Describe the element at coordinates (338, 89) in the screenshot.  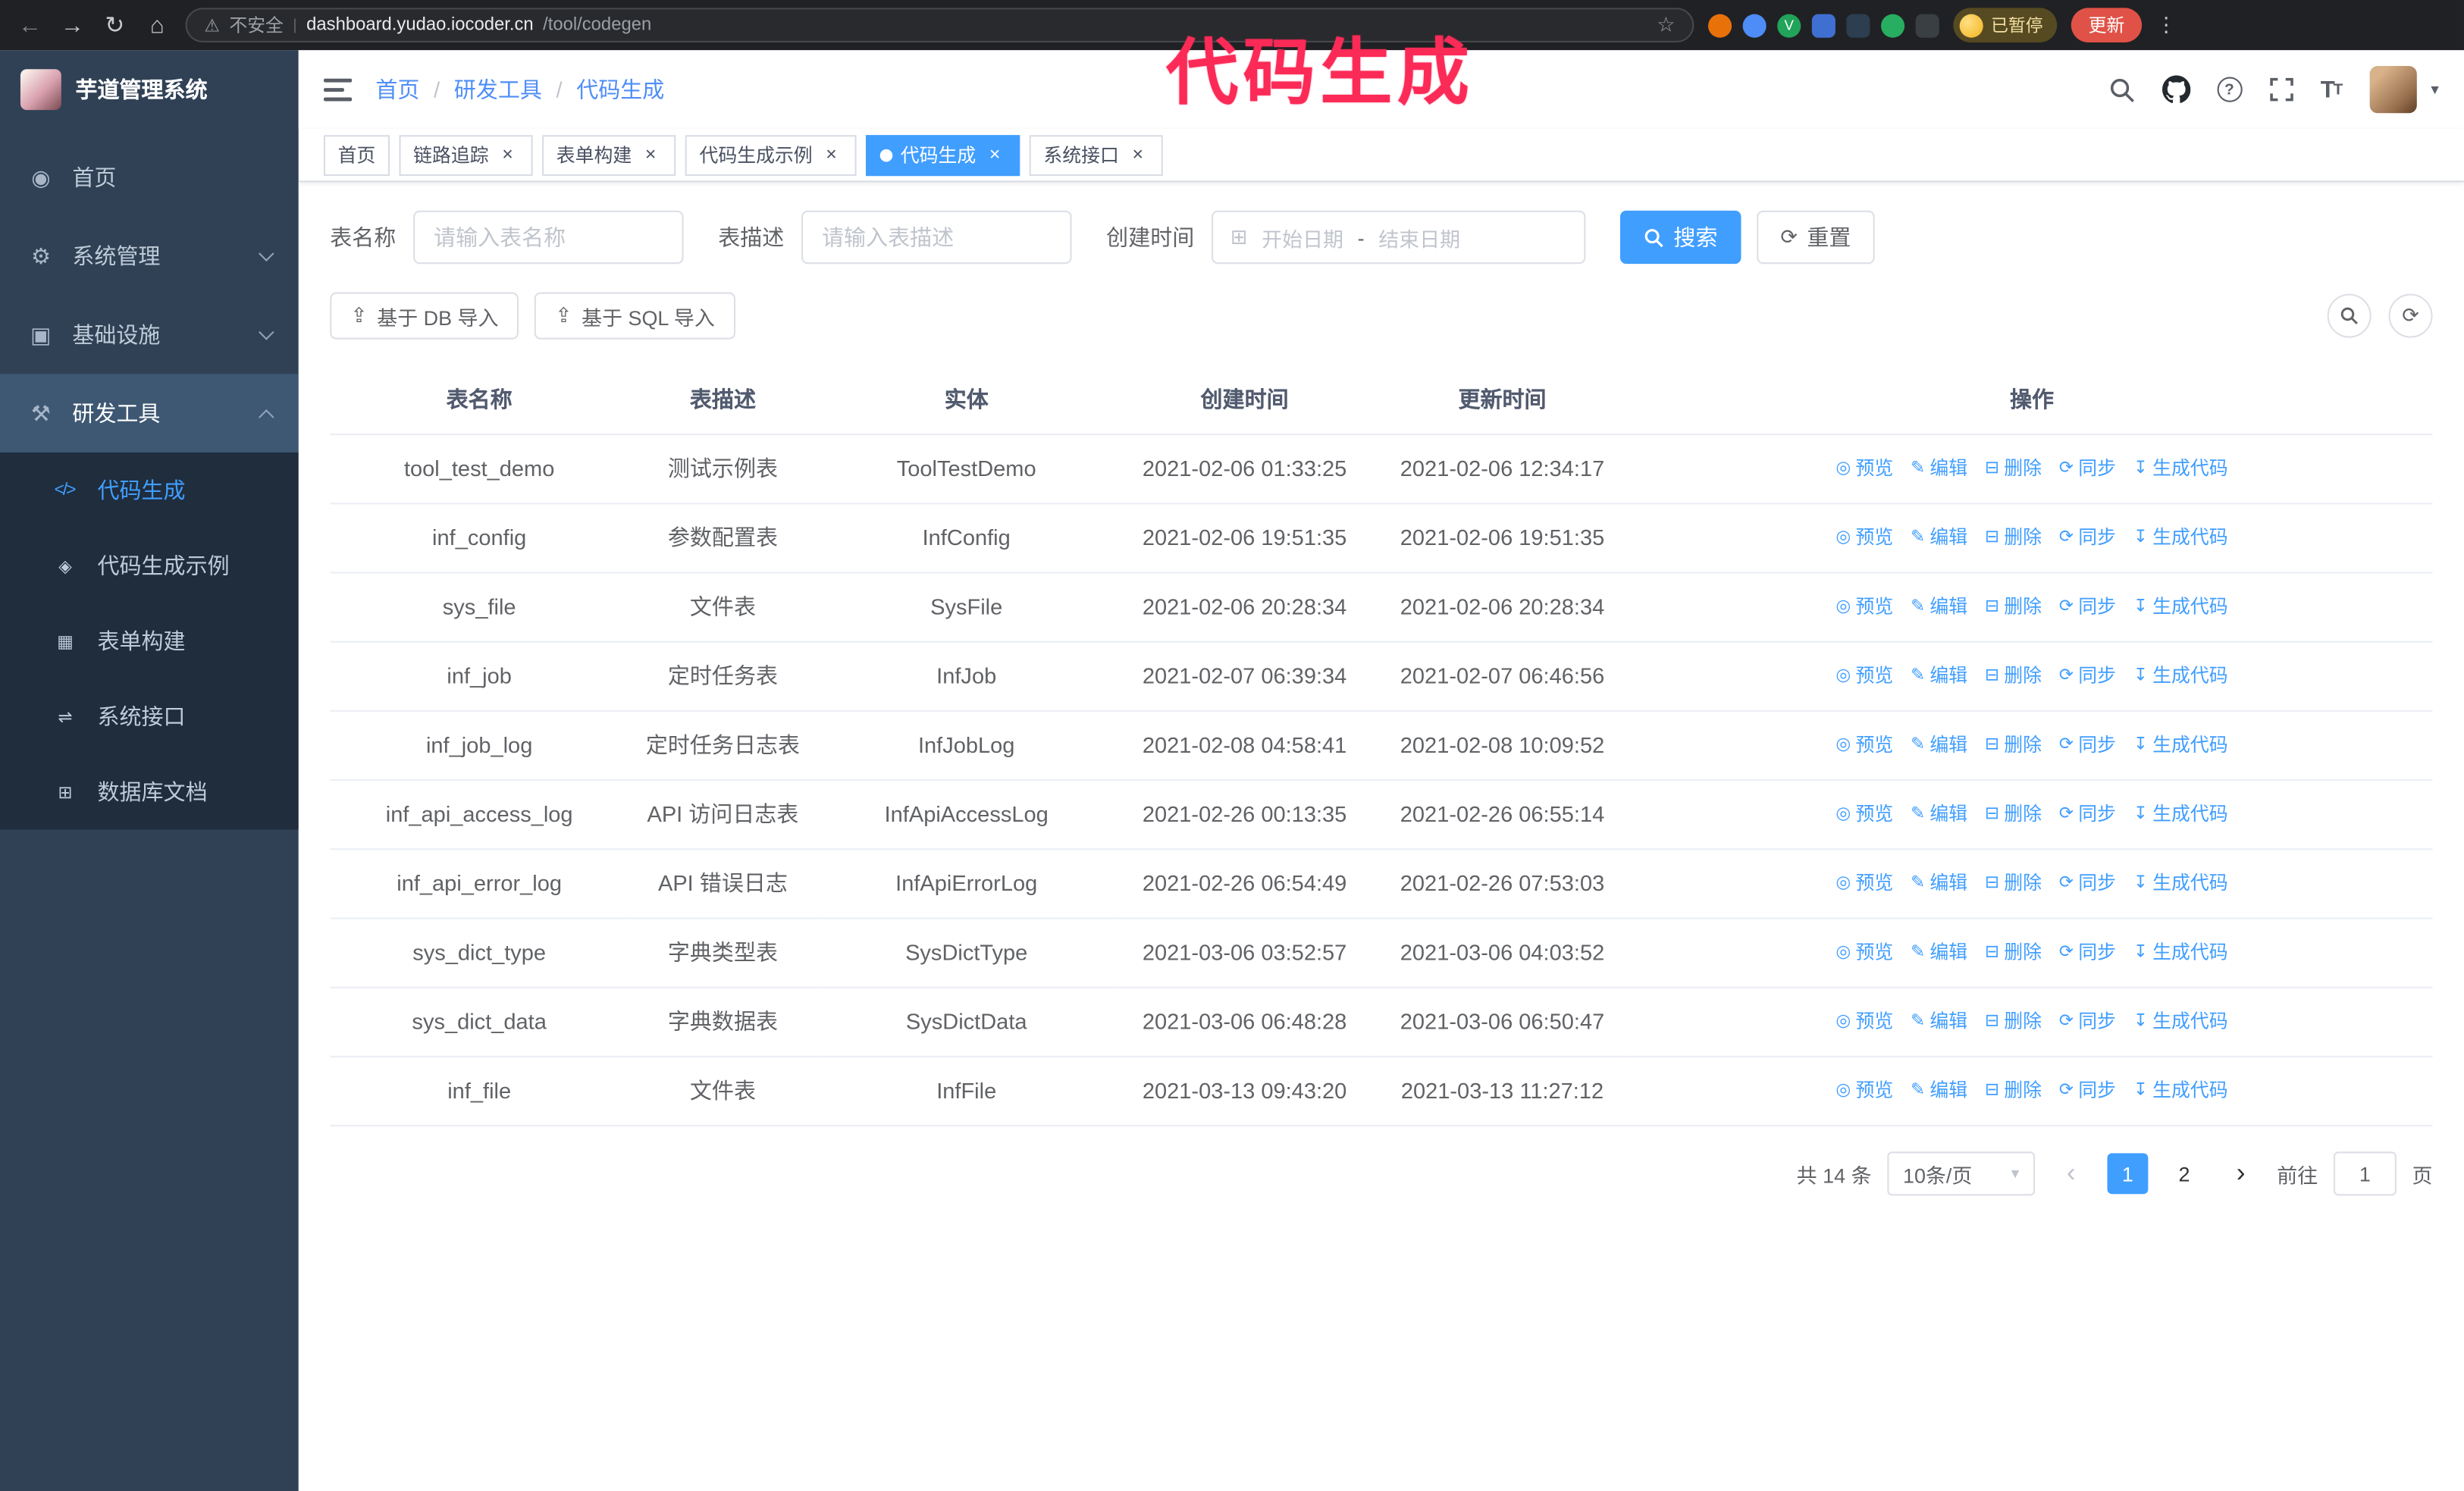
I see `hamburger-icon` at that location.